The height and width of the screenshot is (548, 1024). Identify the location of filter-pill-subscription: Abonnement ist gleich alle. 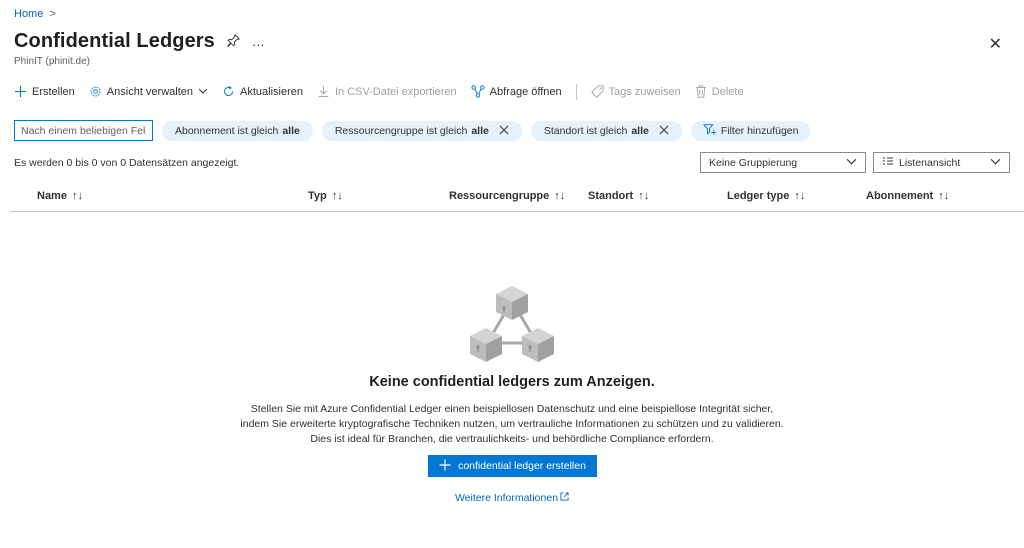
(237, 130).